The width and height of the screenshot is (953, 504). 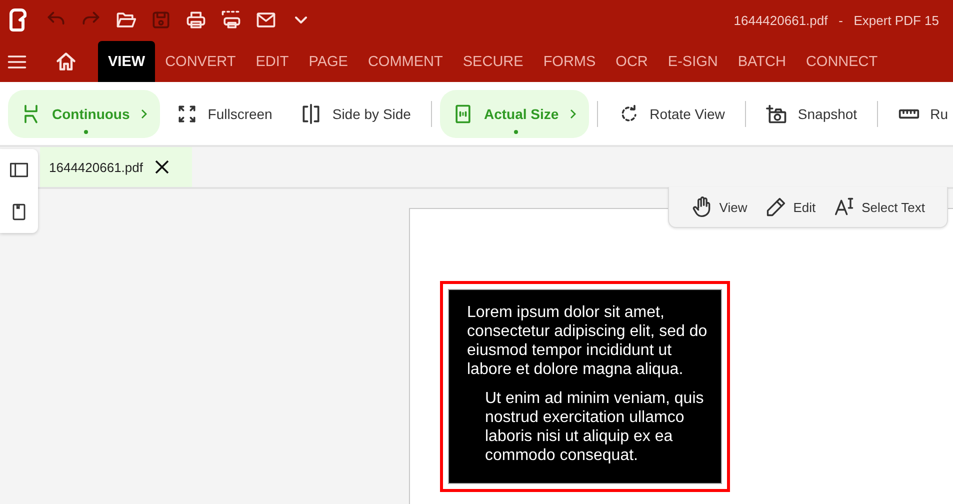 I want to click on ribbon-button: Snapshot, so click(x=812, y=114).